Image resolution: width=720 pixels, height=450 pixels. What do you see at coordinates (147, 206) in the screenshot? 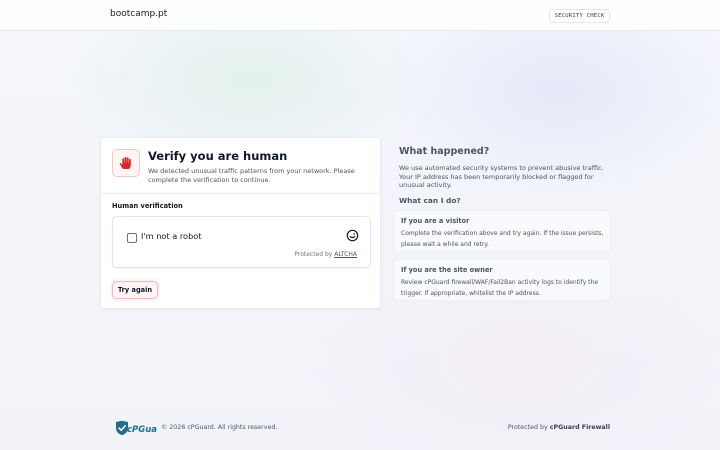
I see `human-verification-label: Human verification` at bounding box center [147, 206].